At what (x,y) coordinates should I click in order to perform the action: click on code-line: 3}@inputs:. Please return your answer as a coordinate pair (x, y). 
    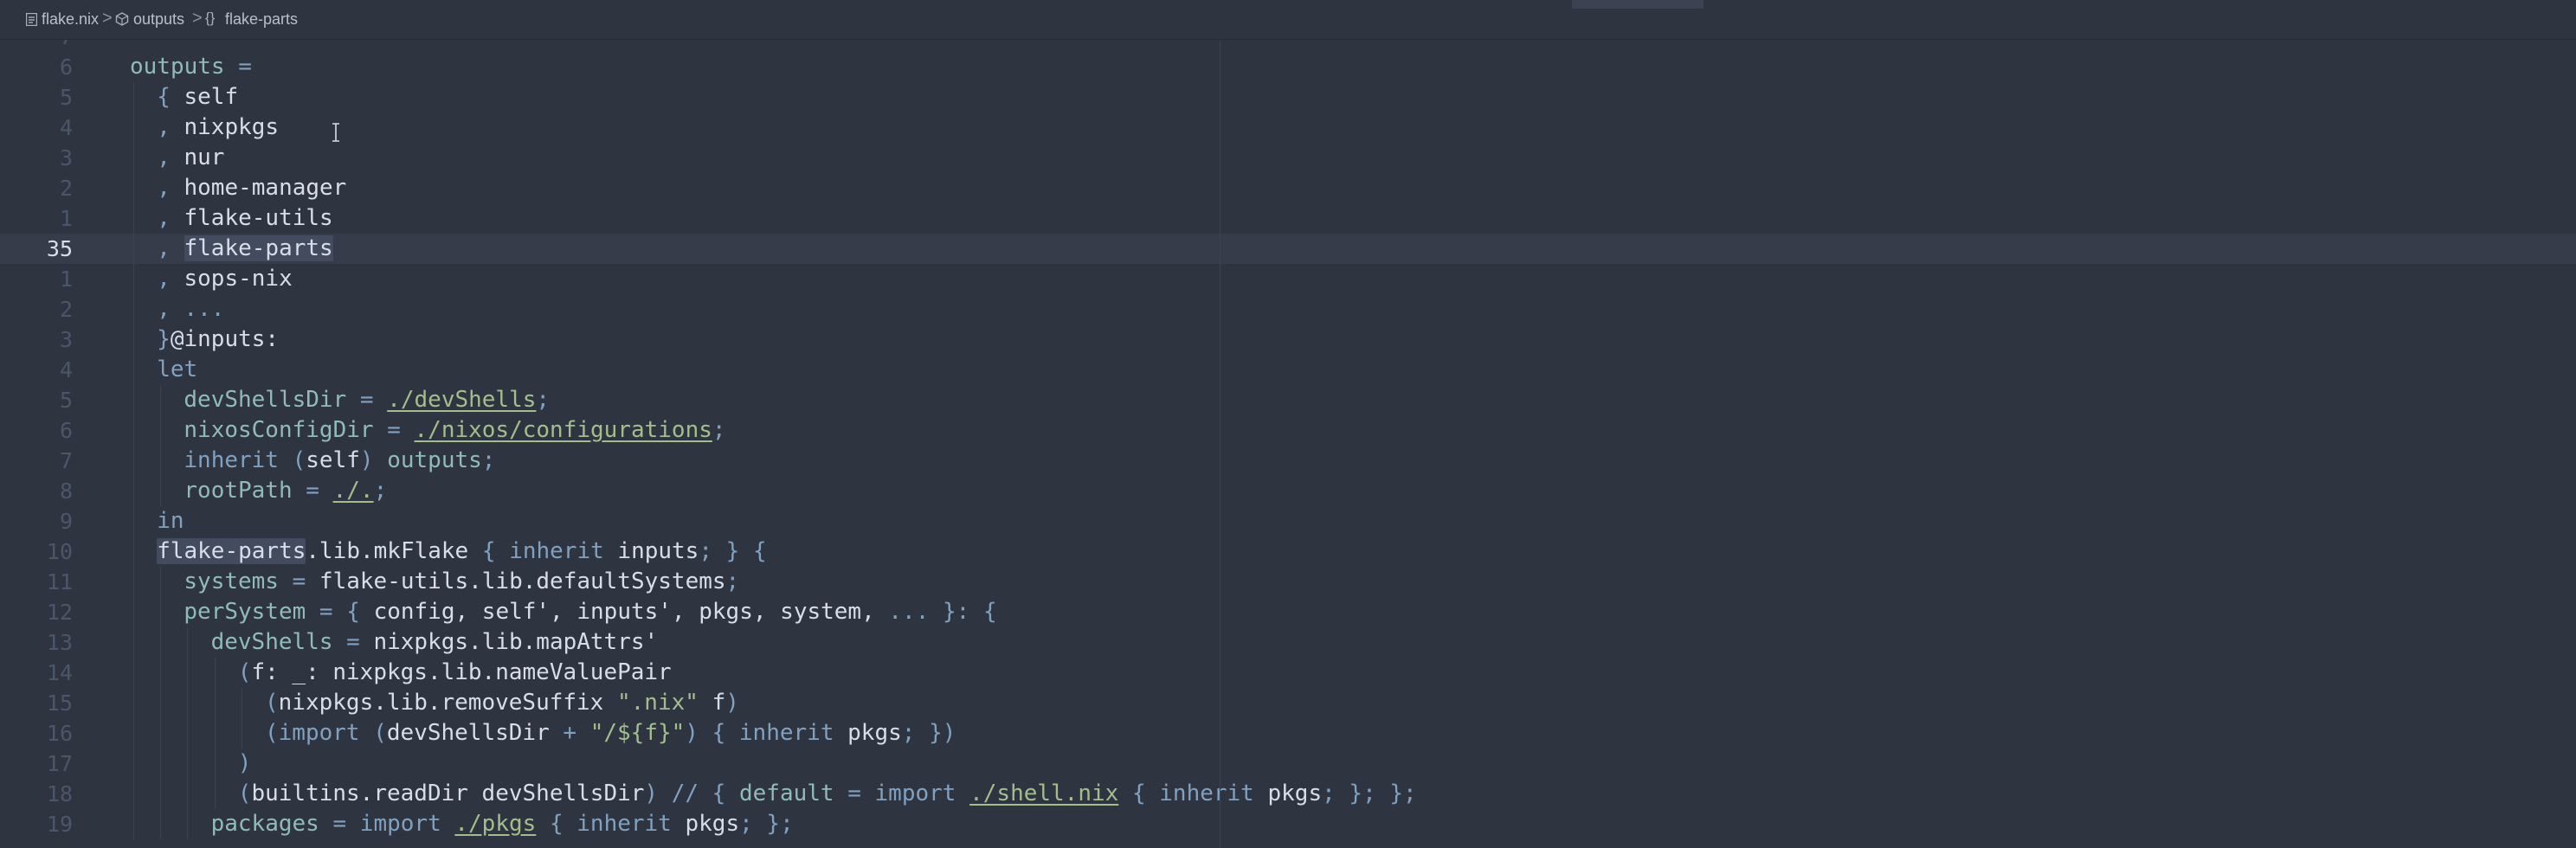
    Looking at the image, I should click on (1288, 339).